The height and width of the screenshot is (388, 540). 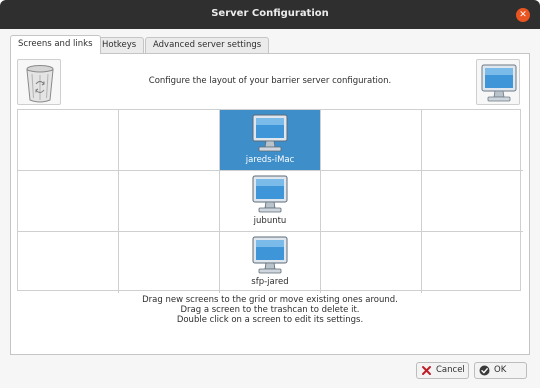 What do you see at coordinates (270, 282) in the screenshot?
I see `screen-name: sfp-jared` at bounding box center [270, 282].